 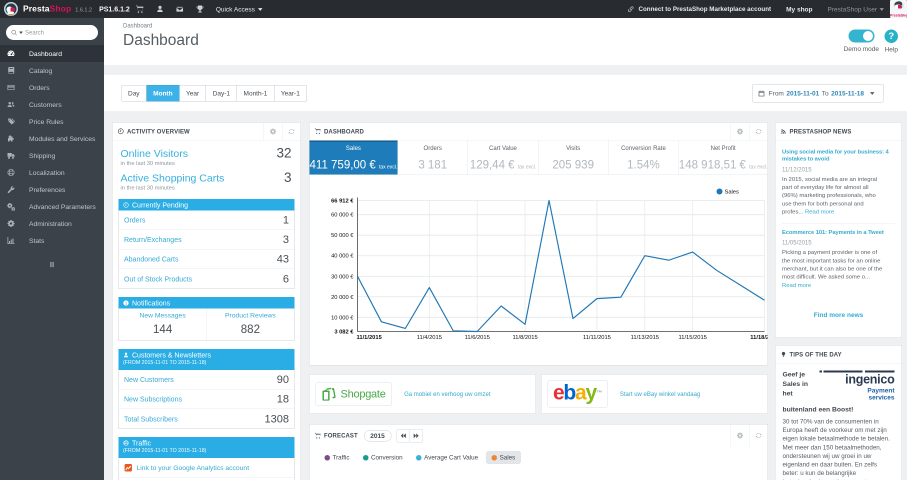 What do you see at coordinates (898, 9) in the screenshot?
I see `avatar: PrestaShop` at bounding box center [898, 9].